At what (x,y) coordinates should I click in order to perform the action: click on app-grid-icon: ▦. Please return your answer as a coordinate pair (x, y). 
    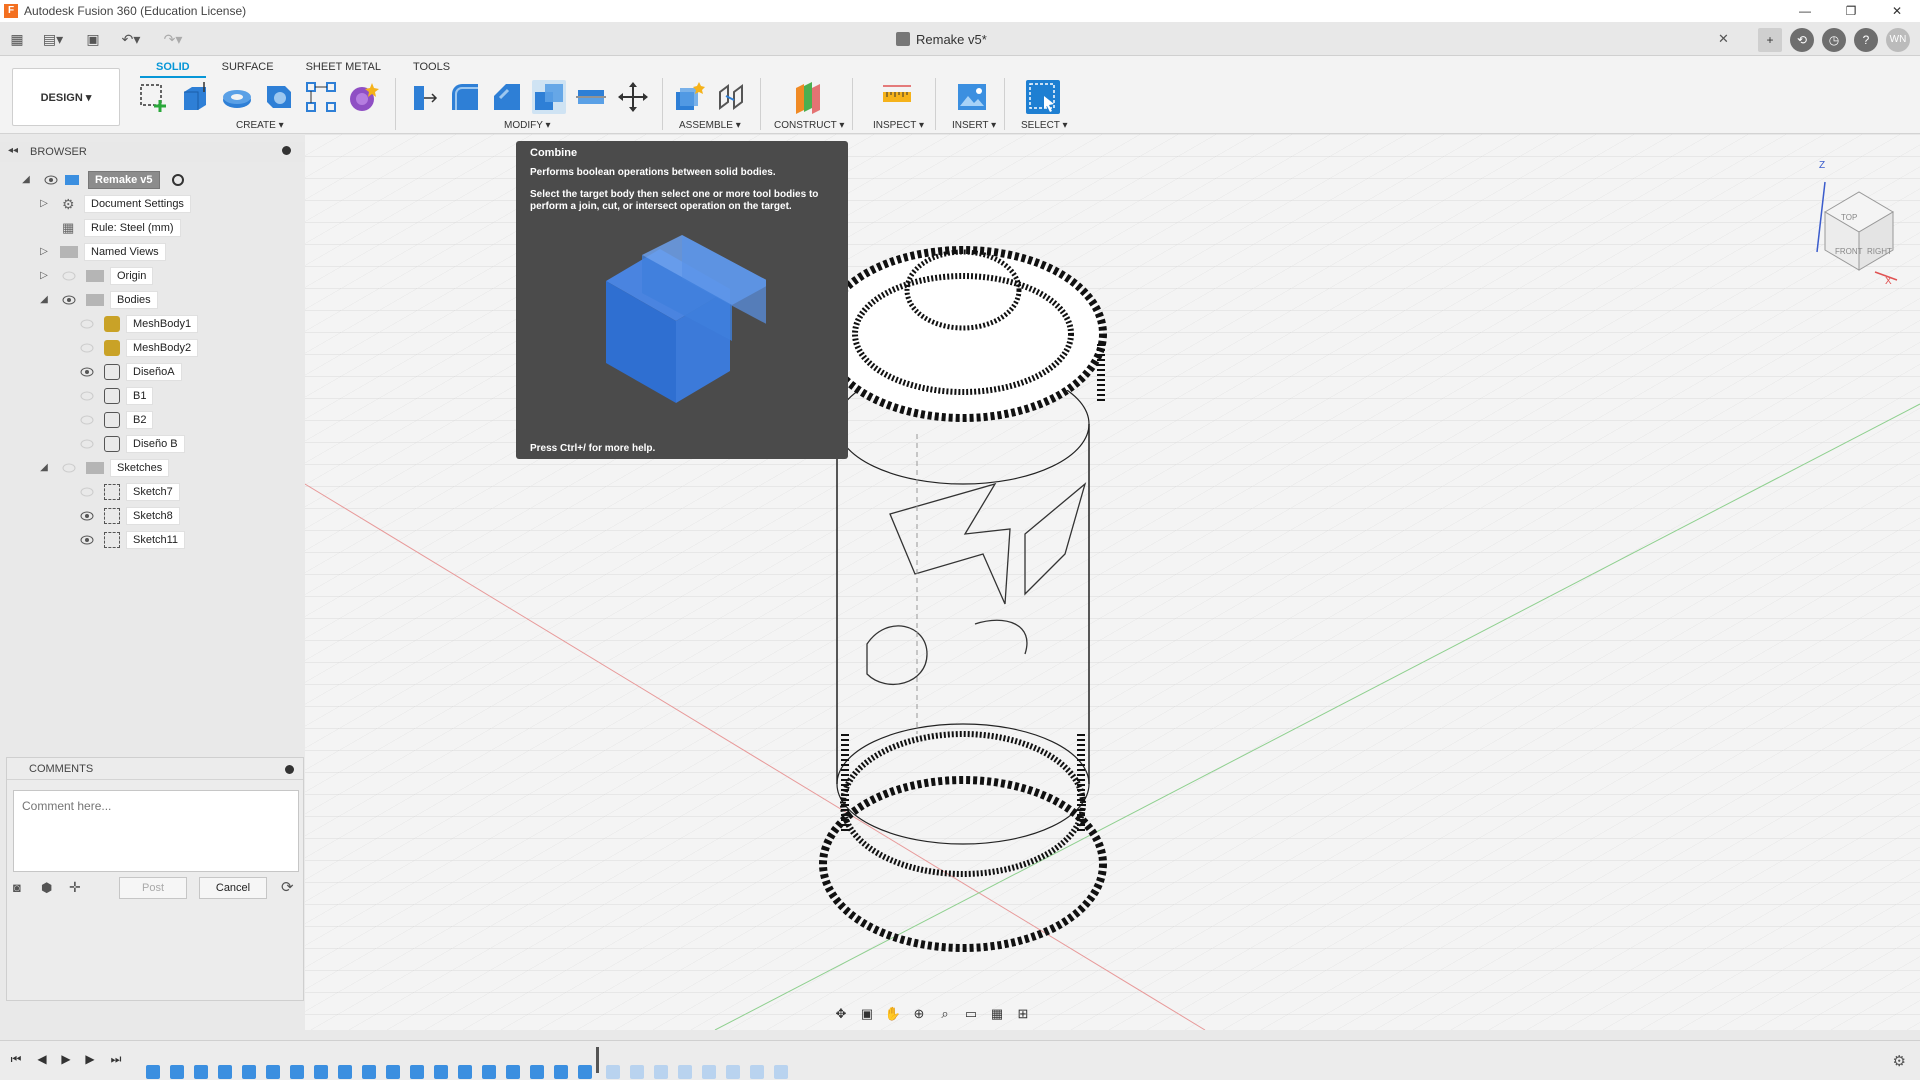
    Looking at the image, I should click on (17, 39).